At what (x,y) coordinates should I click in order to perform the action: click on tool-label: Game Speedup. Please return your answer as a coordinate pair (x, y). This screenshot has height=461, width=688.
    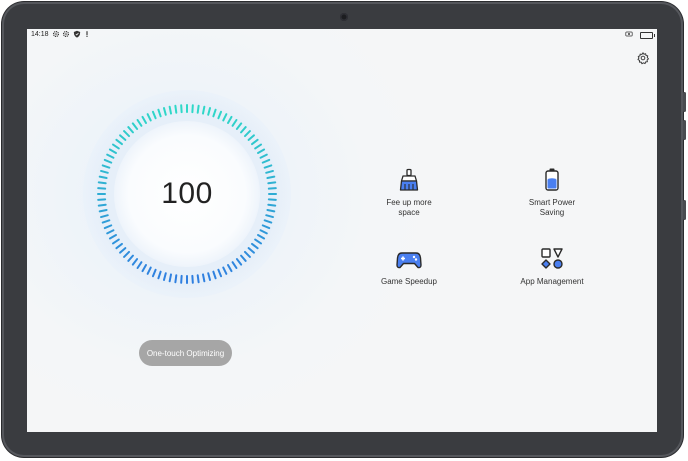
    Looking at the image, I should click on (409, 281).